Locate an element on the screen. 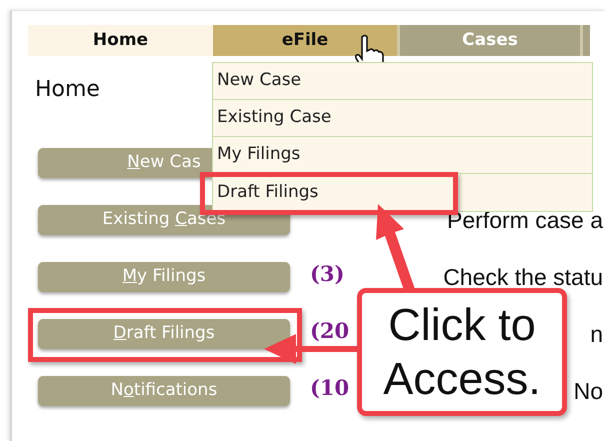 Image resolution: width=605 pixels, height=441 pixels. item-count: (3) is located at coordinates (327, 273).